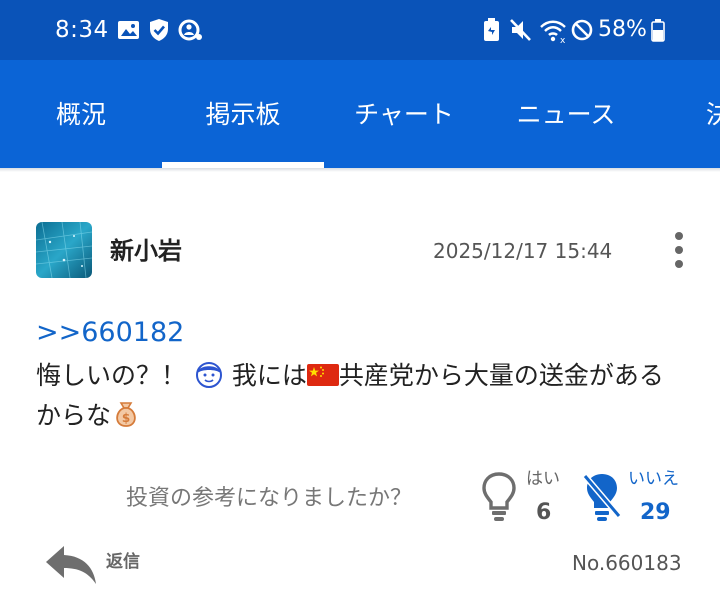  What do you see at coordinates (566, 114) in the screenshot?
I see `tab-news: ニュース` at bounding box center [566, 114].